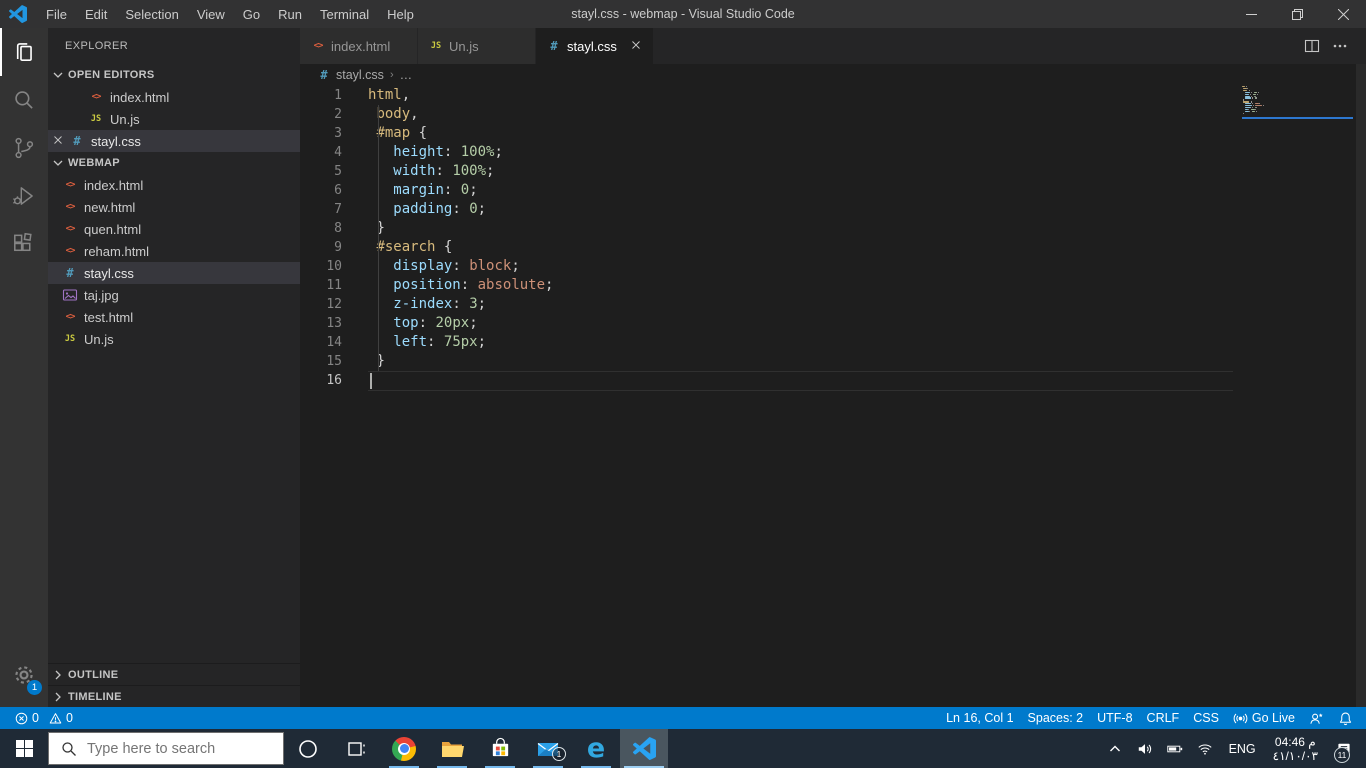  What do you see at coordinates (24, 100) in the screenshot?
I see `activity-search` at bounding box center [24, 100].